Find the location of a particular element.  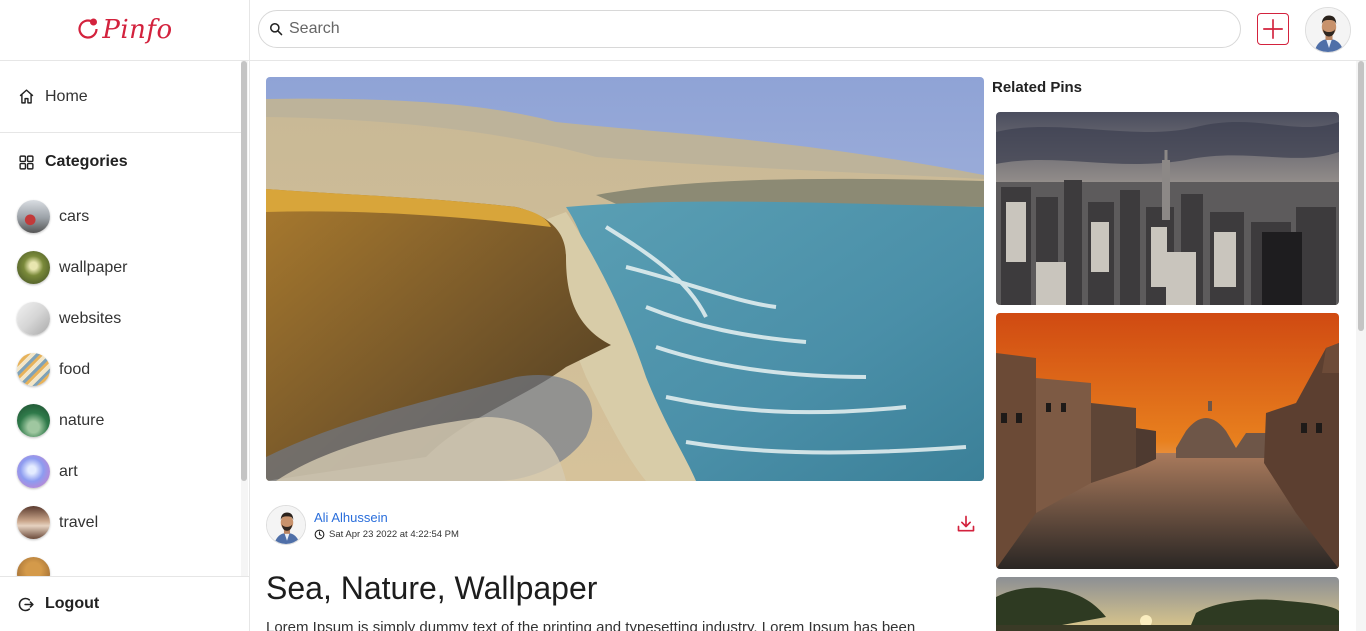

user-photo is located at coordinates (1328, 30).